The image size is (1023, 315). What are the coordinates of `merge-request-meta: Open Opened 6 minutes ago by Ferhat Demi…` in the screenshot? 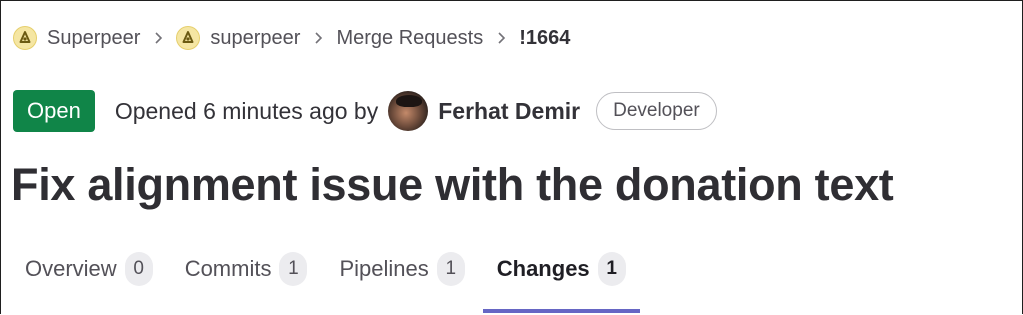 It's located at (365, 111).